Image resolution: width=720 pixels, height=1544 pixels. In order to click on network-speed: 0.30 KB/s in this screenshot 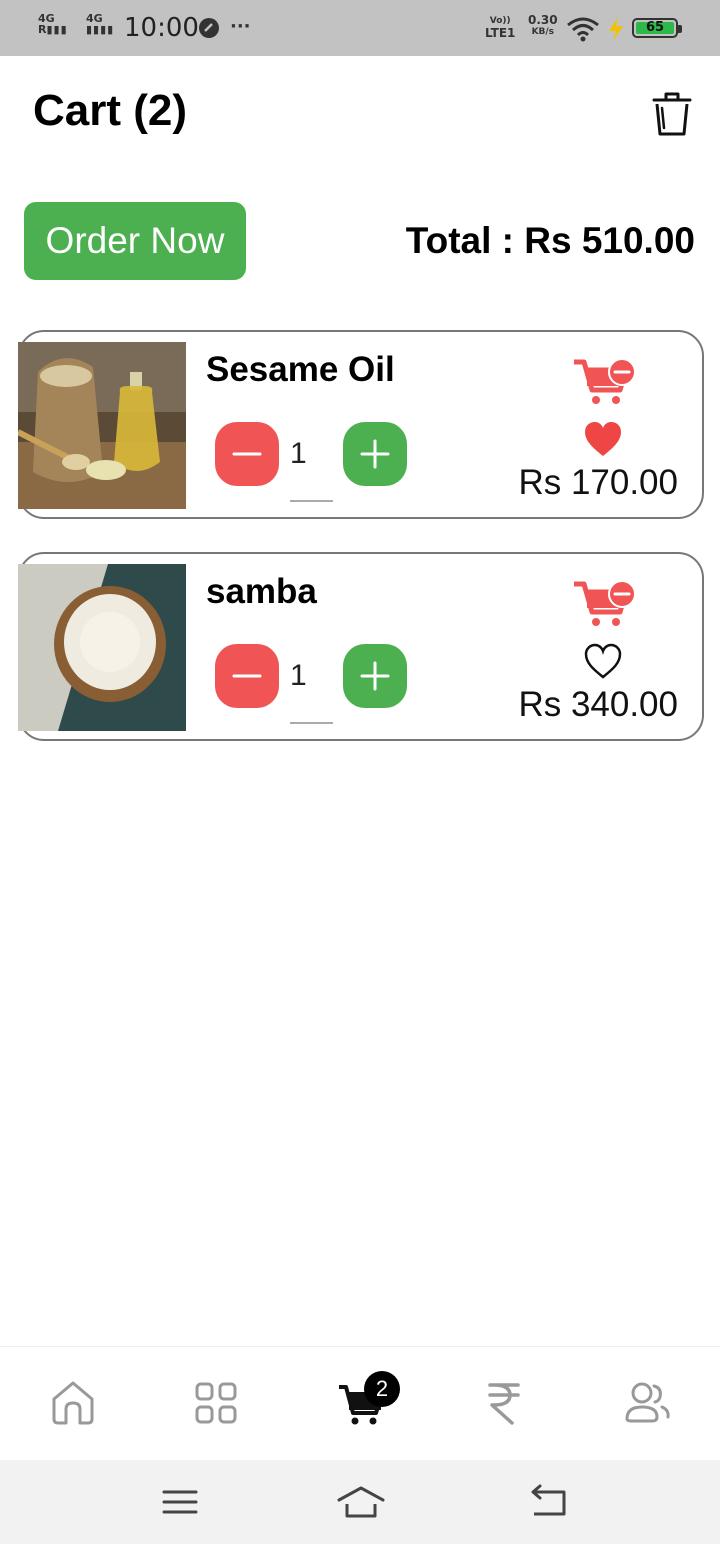, I will do `click(543, 25)`.